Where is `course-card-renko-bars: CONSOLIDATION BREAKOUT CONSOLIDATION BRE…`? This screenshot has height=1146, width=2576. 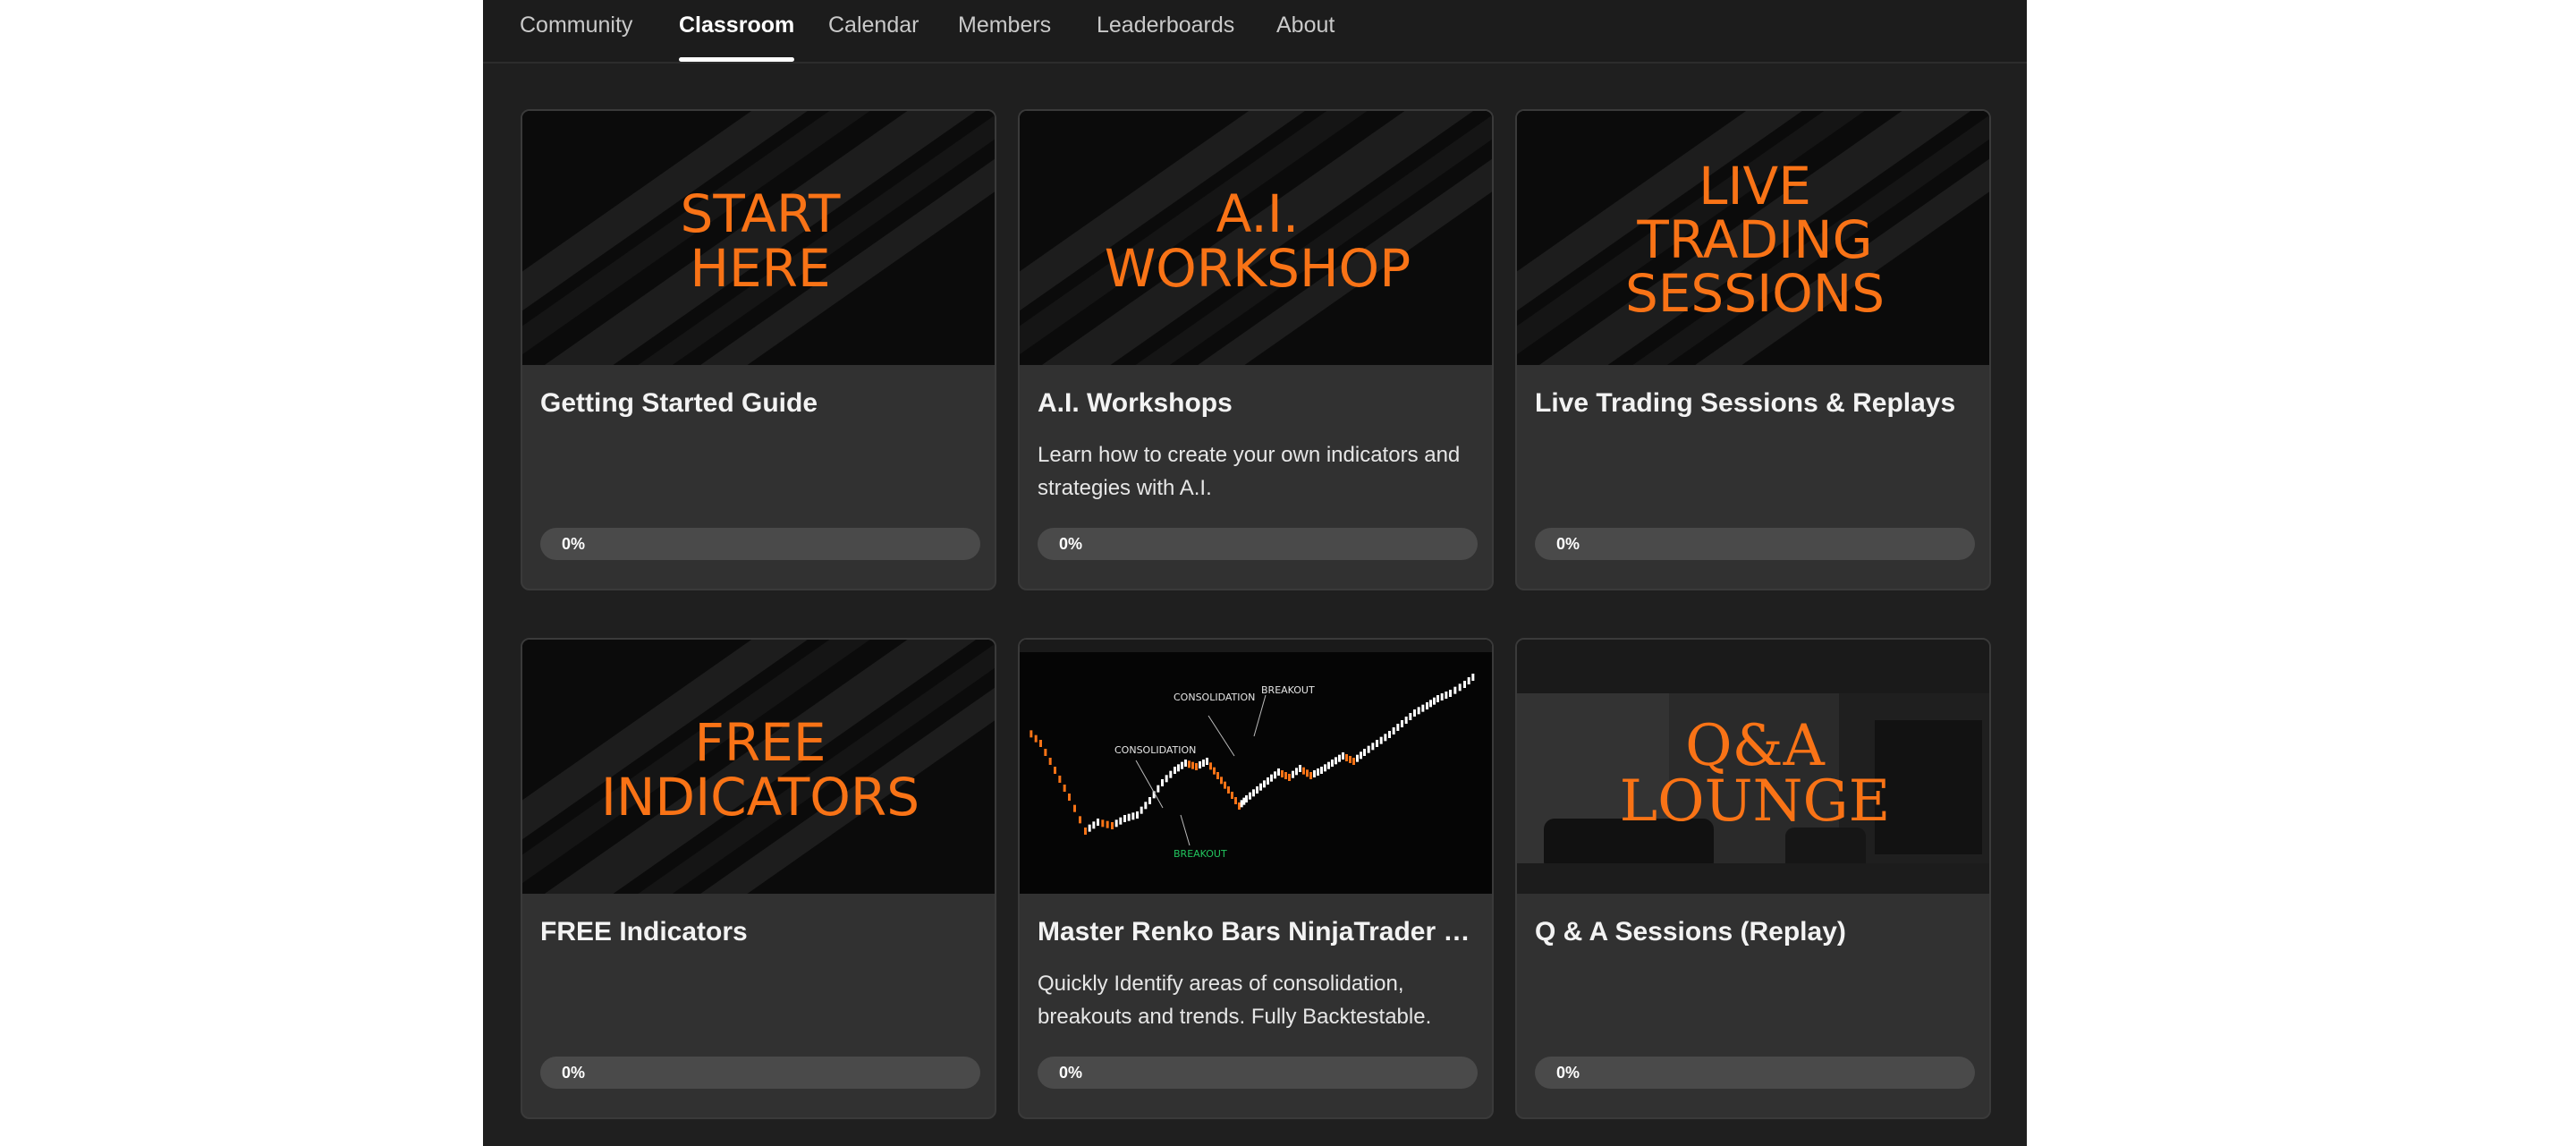
course-card-renko-bars: CONSOLIDATION BREAKOUT CONSOLIDATION BRE… is located at coordinates (1256, 878).